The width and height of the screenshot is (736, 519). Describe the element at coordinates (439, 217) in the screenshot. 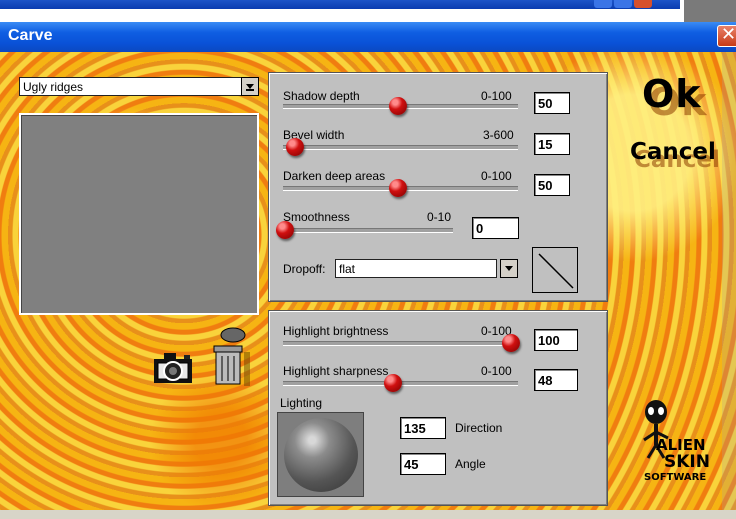

I see `smoothness-range: 0-10` at that location.